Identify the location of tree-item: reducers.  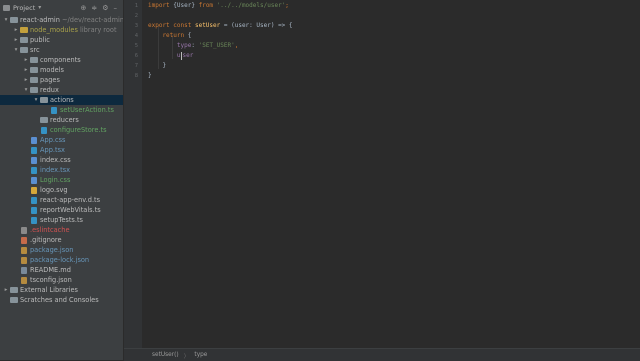
(61, 120).